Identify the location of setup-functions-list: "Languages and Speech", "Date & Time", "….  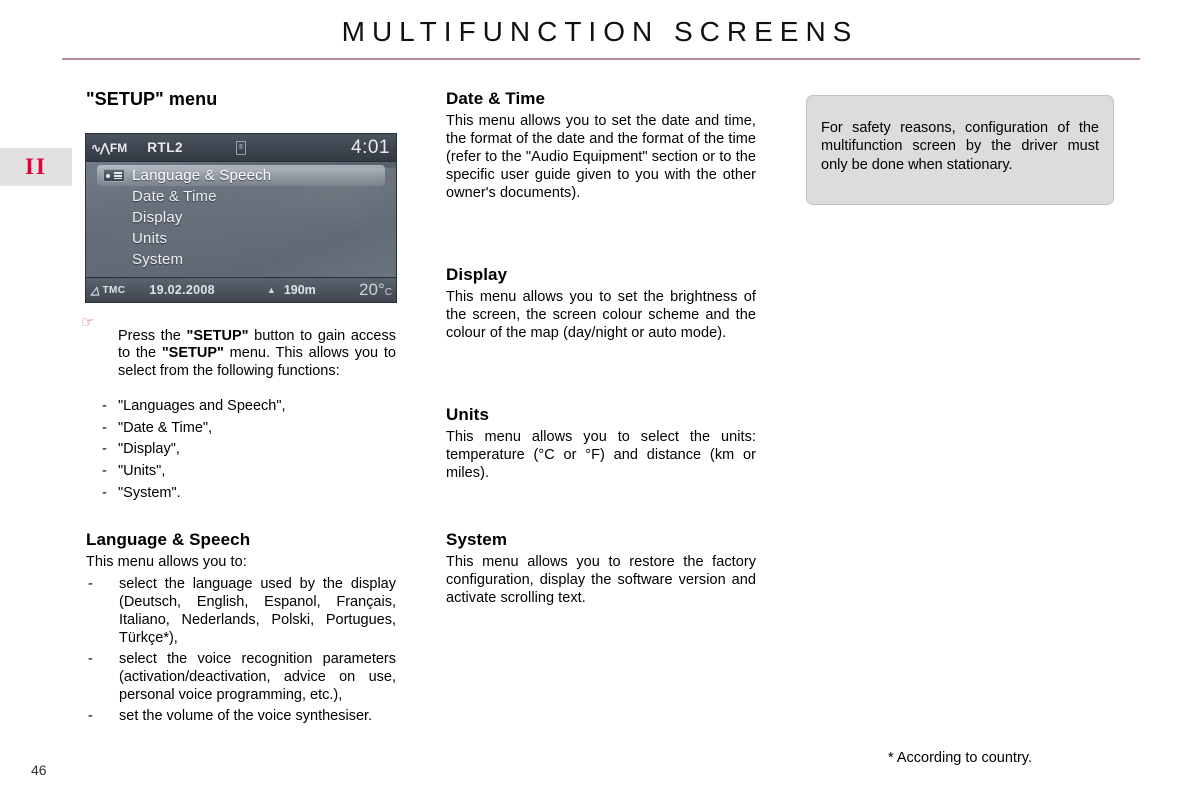
(241, 450).